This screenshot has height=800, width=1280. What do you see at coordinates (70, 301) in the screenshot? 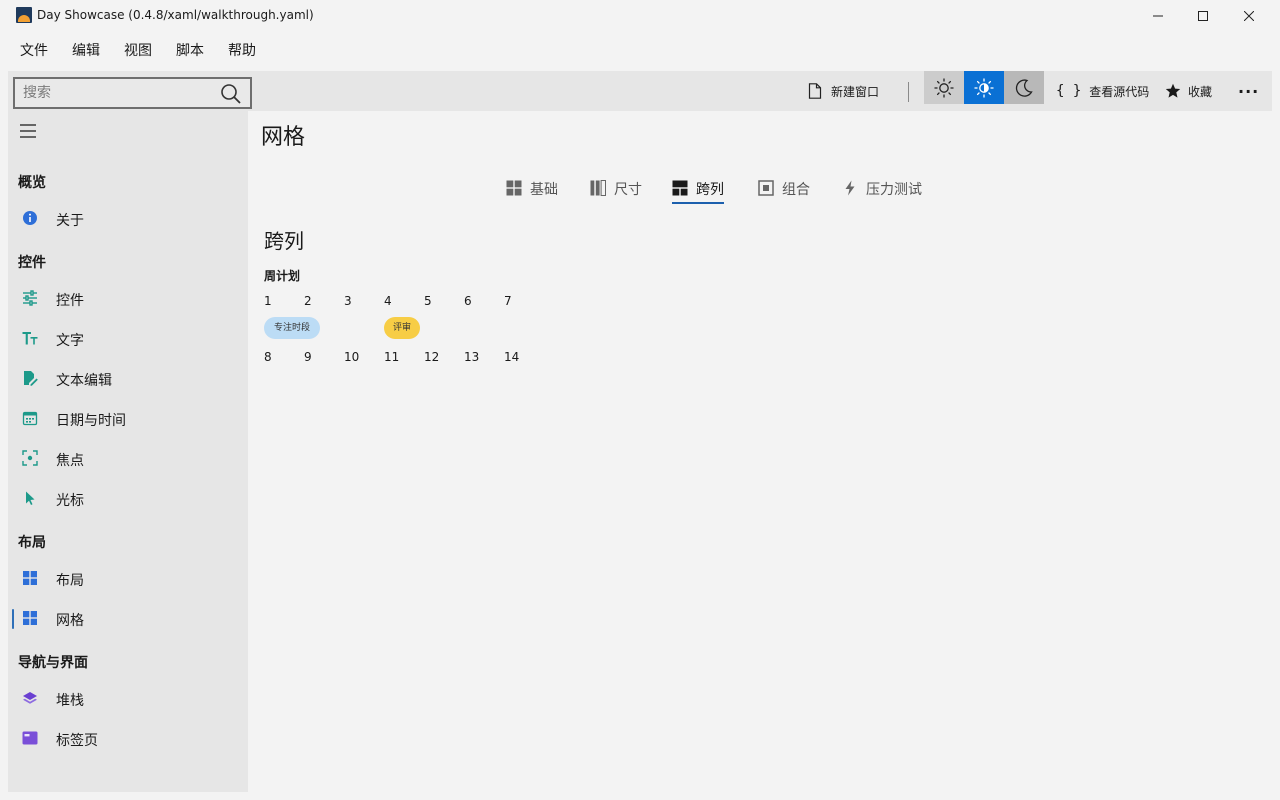
I see `sidebar-item-label: 控件` at bounding box center [70, 301].